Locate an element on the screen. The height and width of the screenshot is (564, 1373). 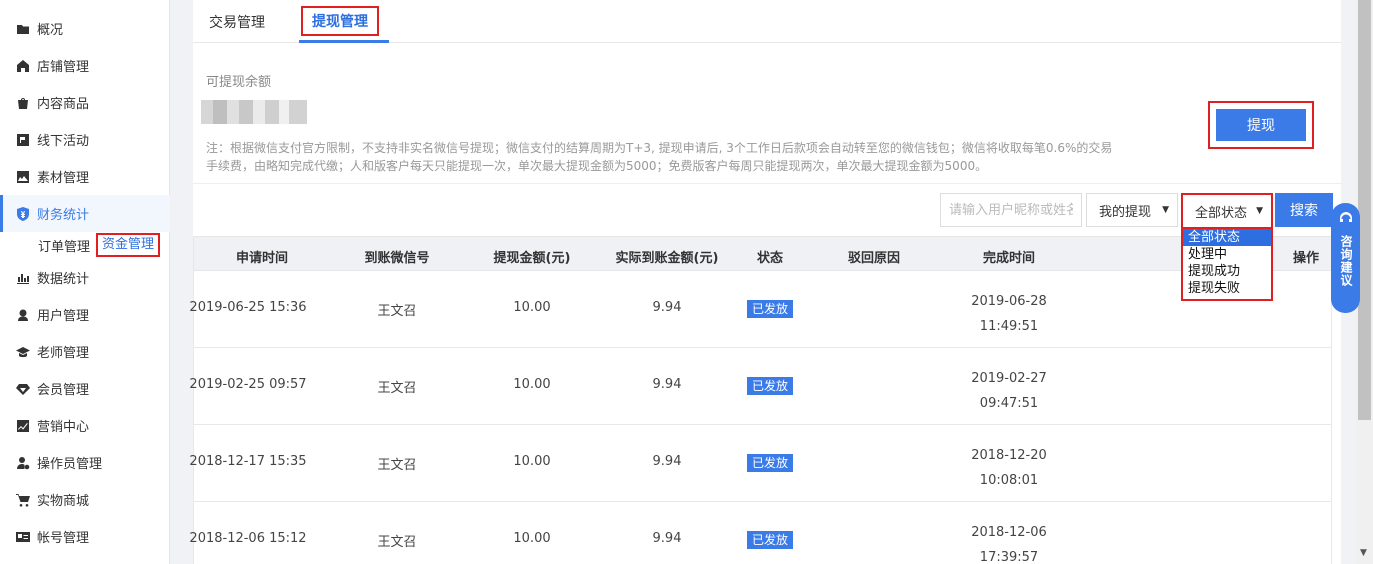
sidebar-item-marketing: 营销中心 is located at coordinates (85, 425).